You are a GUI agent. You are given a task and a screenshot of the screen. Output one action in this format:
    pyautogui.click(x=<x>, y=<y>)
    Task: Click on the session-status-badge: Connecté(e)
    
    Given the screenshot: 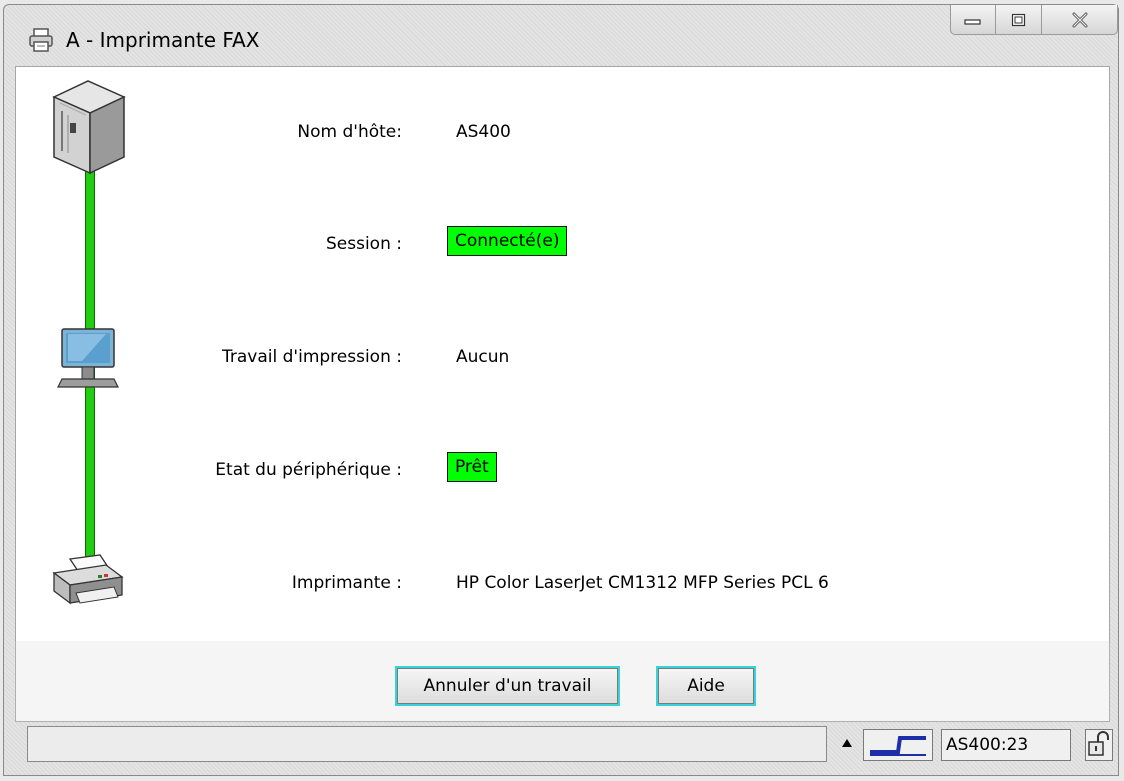 What is the action you would take?
    pyautogui.click(x=507, y=241)
    